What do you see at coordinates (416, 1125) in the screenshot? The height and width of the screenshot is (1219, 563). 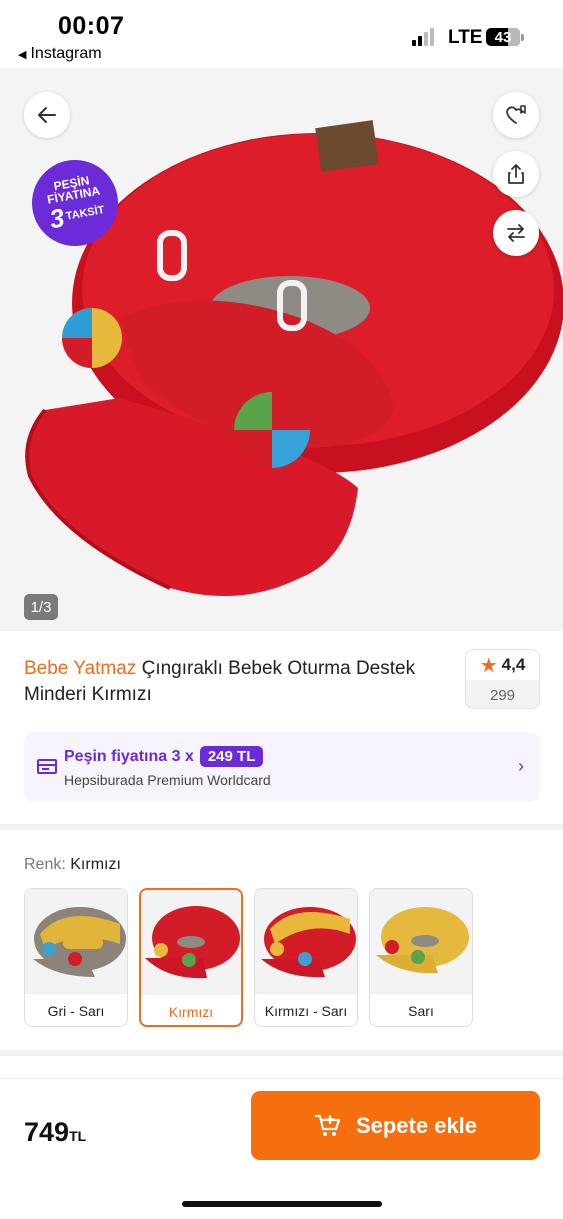 I see `add-to-cart-label: Sepete ekle` at bounding box center [416, 1125].